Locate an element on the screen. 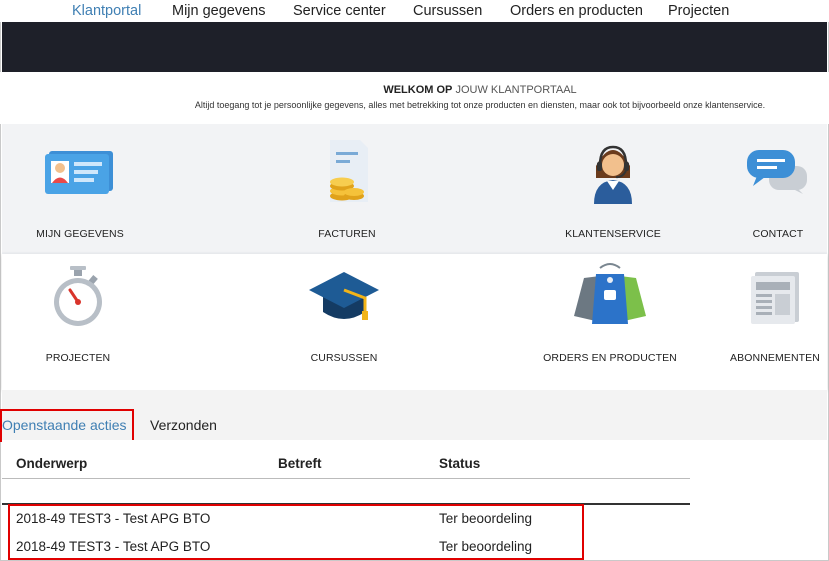 Image resolution: width=829 pixels, height=561 pixels. tile-label: FACTUREN is located at coordinates (347, 234).